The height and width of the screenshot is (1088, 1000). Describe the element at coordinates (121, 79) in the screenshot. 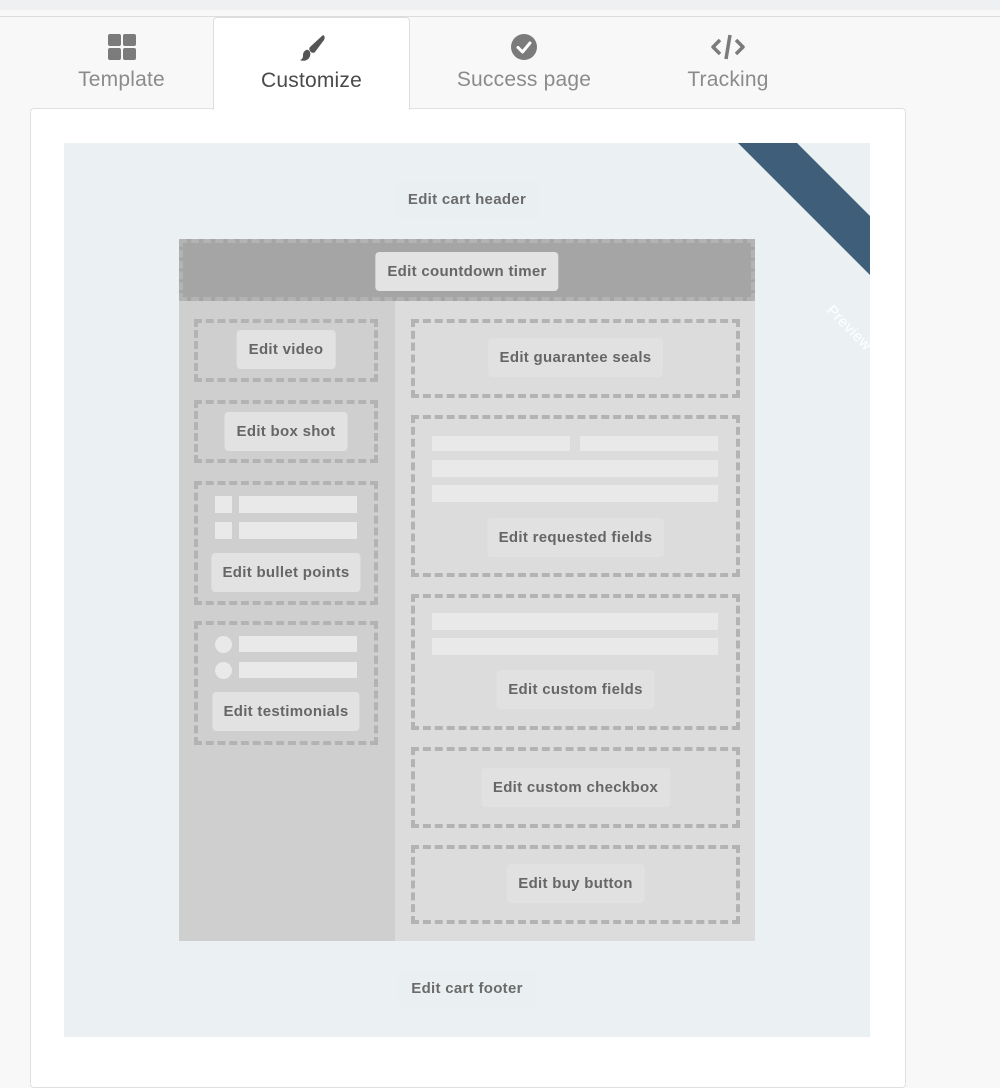

I see `tab-label: Template` at that location.